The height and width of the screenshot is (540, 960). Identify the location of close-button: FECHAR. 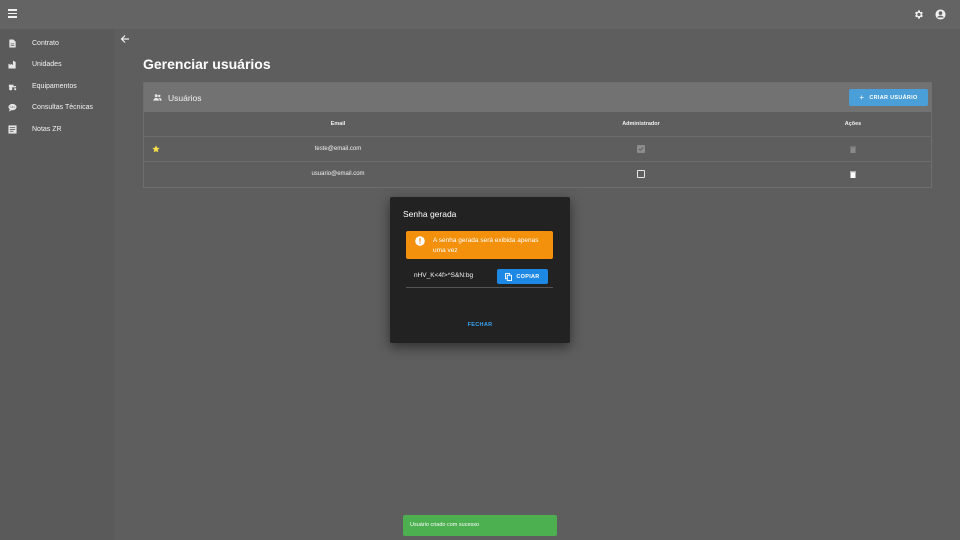
(480, 325).